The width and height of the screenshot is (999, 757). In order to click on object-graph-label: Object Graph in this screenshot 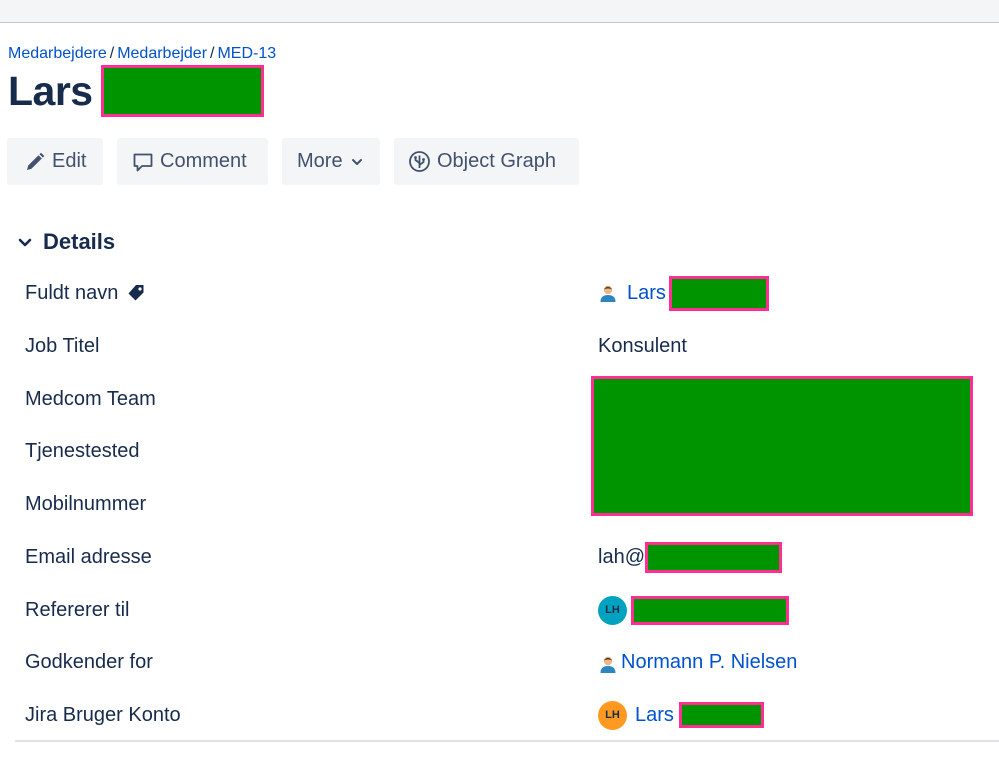, I will do `click(496, 161)`.